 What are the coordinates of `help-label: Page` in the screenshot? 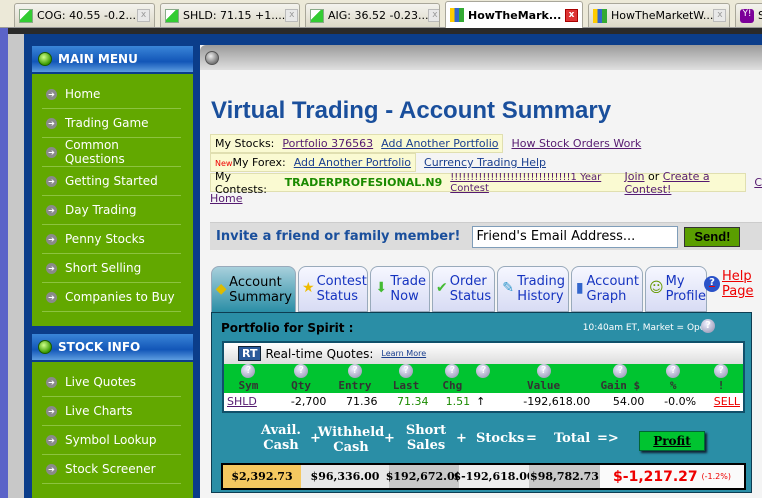 It's located at (738, 291).